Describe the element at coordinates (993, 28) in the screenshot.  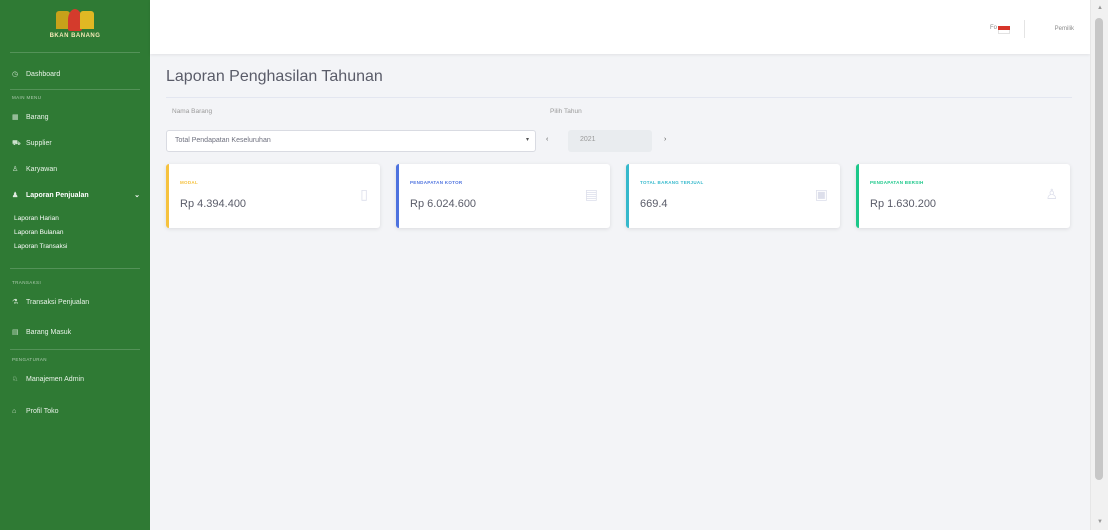
I see `language-code: Fo` at that location.